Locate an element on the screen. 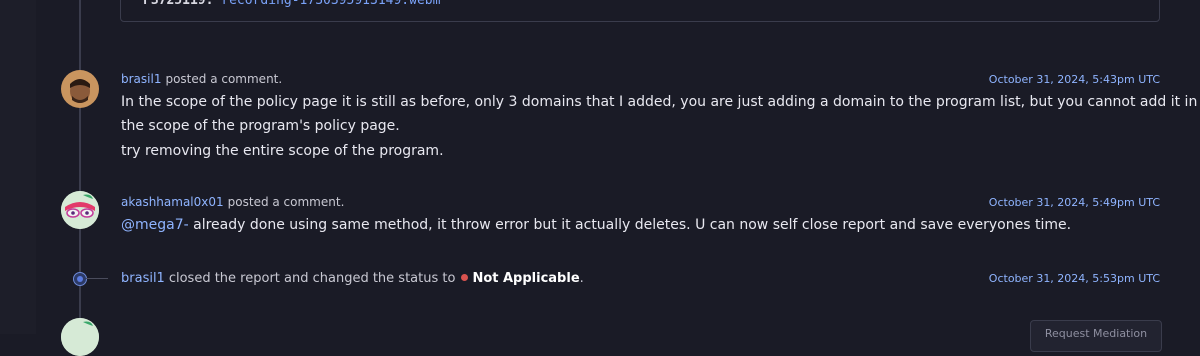 This screenshot has height=356, width=1200. timeline-event-dot is located at coordinates (80, 279).